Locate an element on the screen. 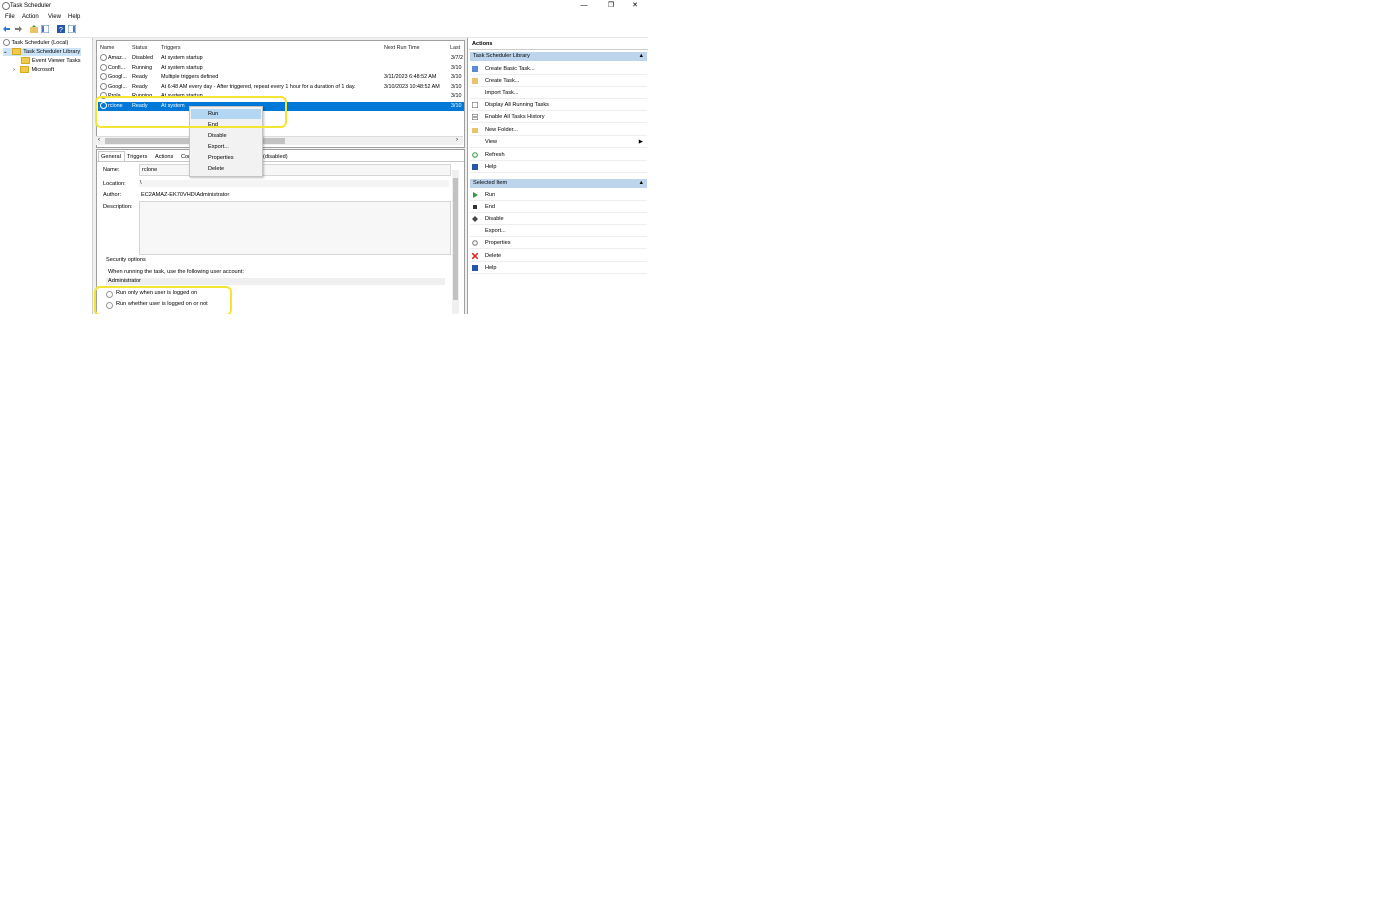 The height and width of the screenshot is (906, 1380). action-refresh: Refresh is located at coordinates (558, 155).